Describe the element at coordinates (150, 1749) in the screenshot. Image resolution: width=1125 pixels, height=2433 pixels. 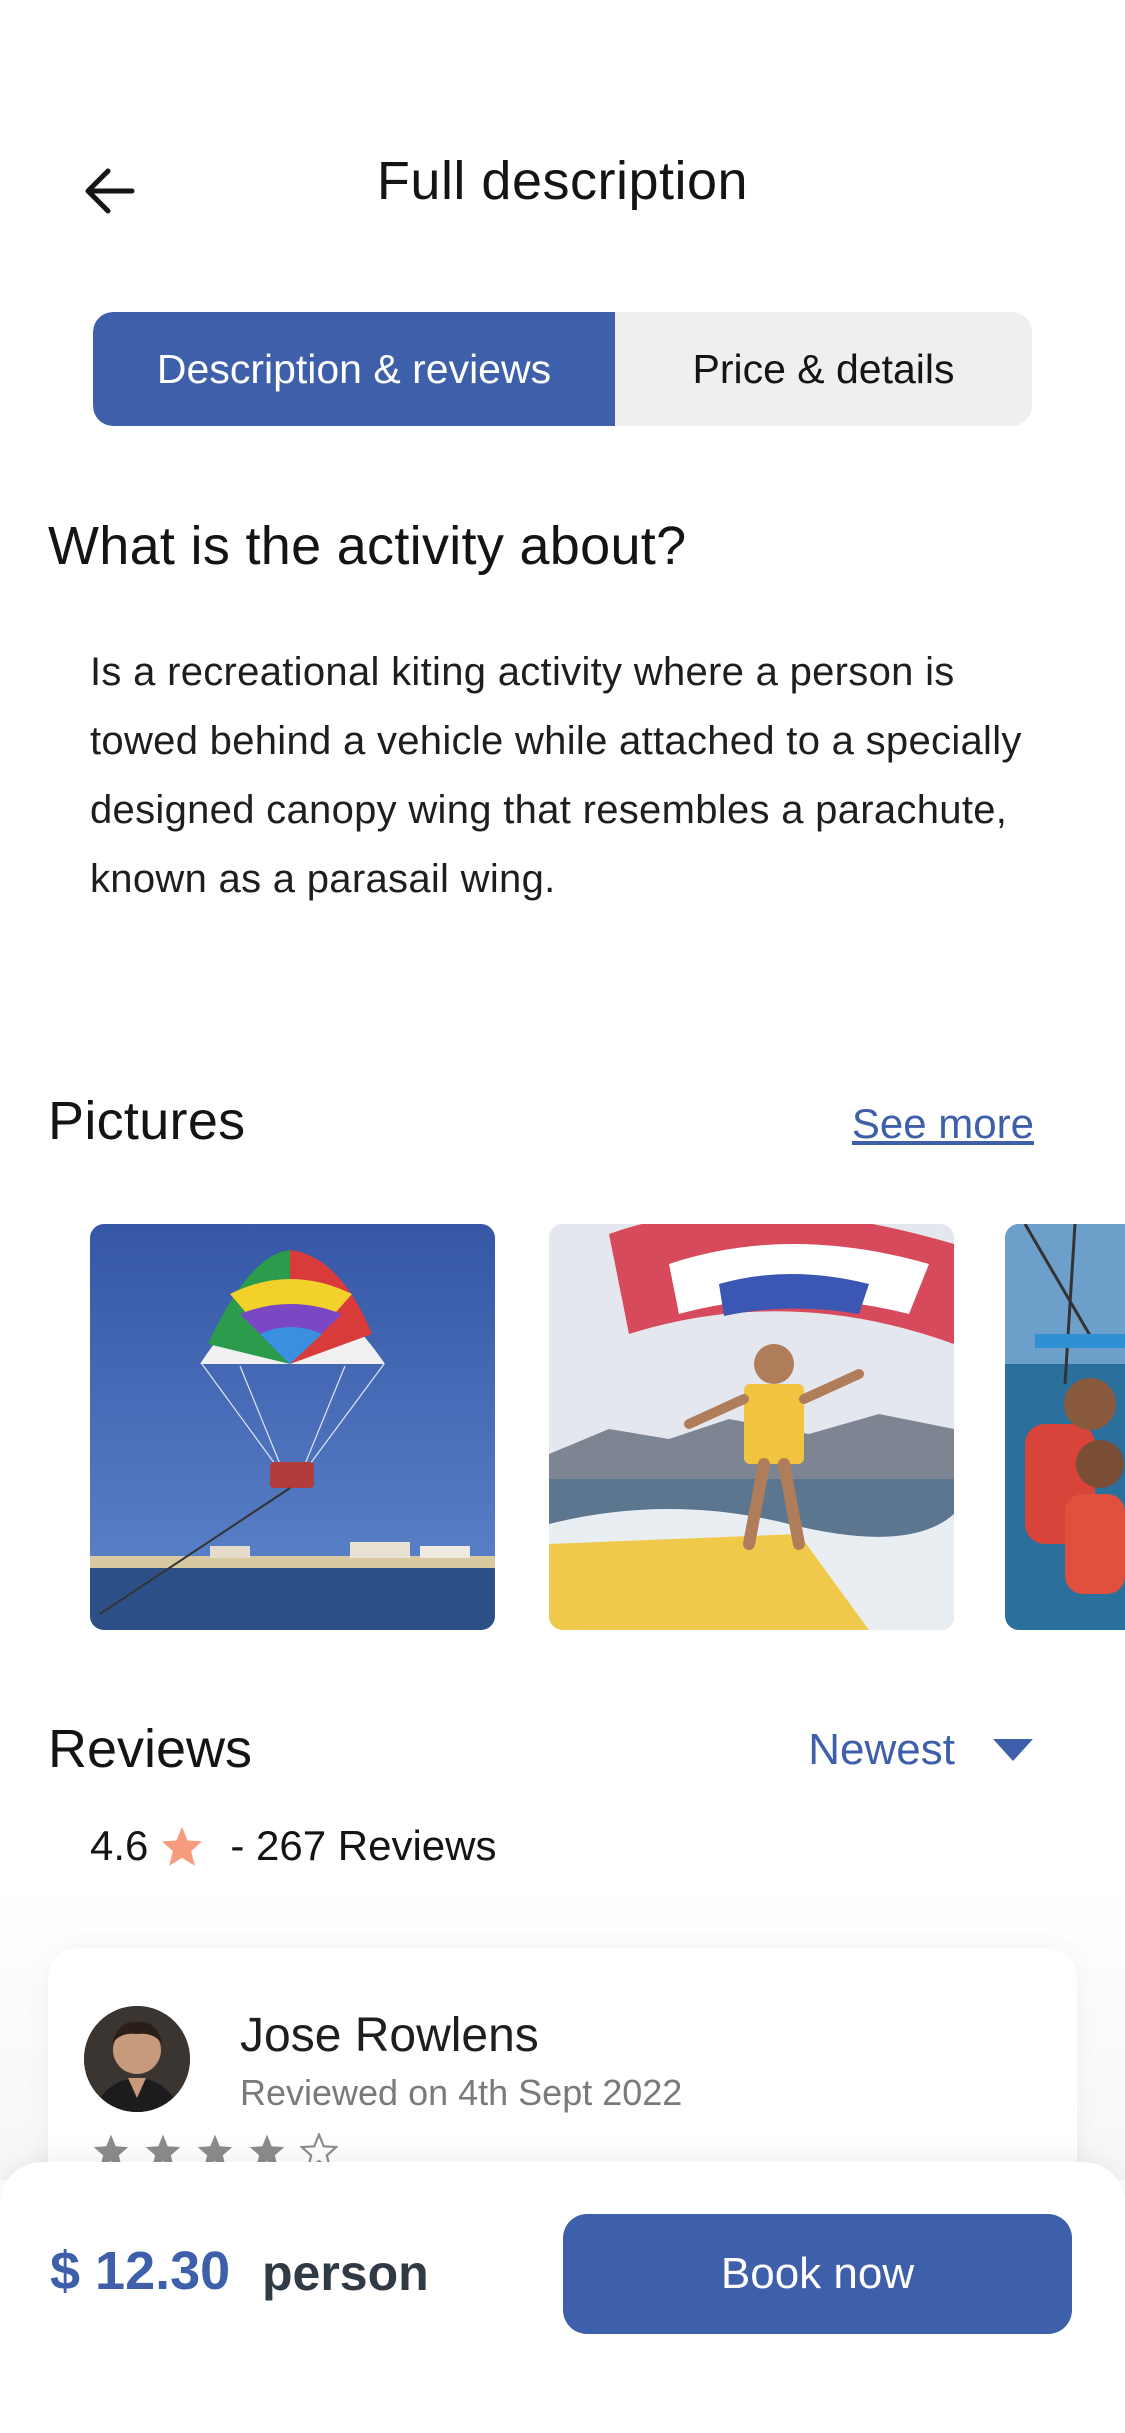
I see `reviews-section-title: Reviews` at that location.